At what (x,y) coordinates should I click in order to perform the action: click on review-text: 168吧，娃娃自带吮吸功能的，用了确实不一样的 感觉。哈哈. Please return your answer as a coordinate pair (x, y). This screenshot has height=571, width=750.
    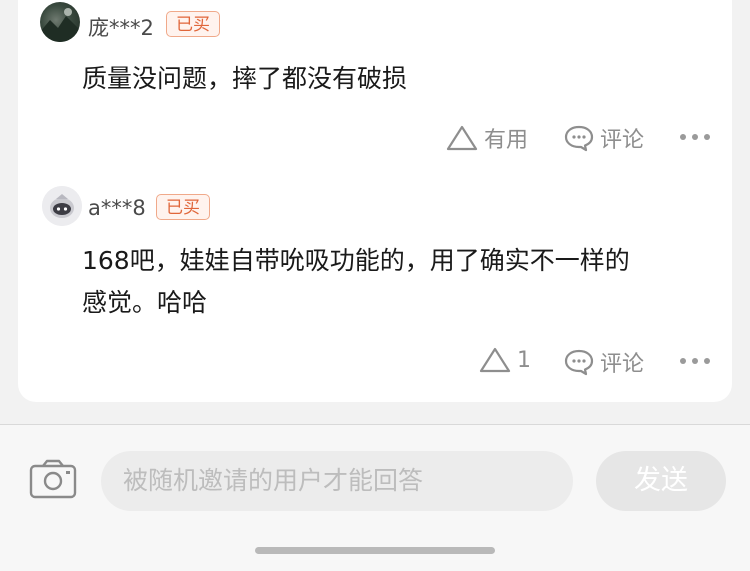
    Looking at the image, I should click on (392, 282).